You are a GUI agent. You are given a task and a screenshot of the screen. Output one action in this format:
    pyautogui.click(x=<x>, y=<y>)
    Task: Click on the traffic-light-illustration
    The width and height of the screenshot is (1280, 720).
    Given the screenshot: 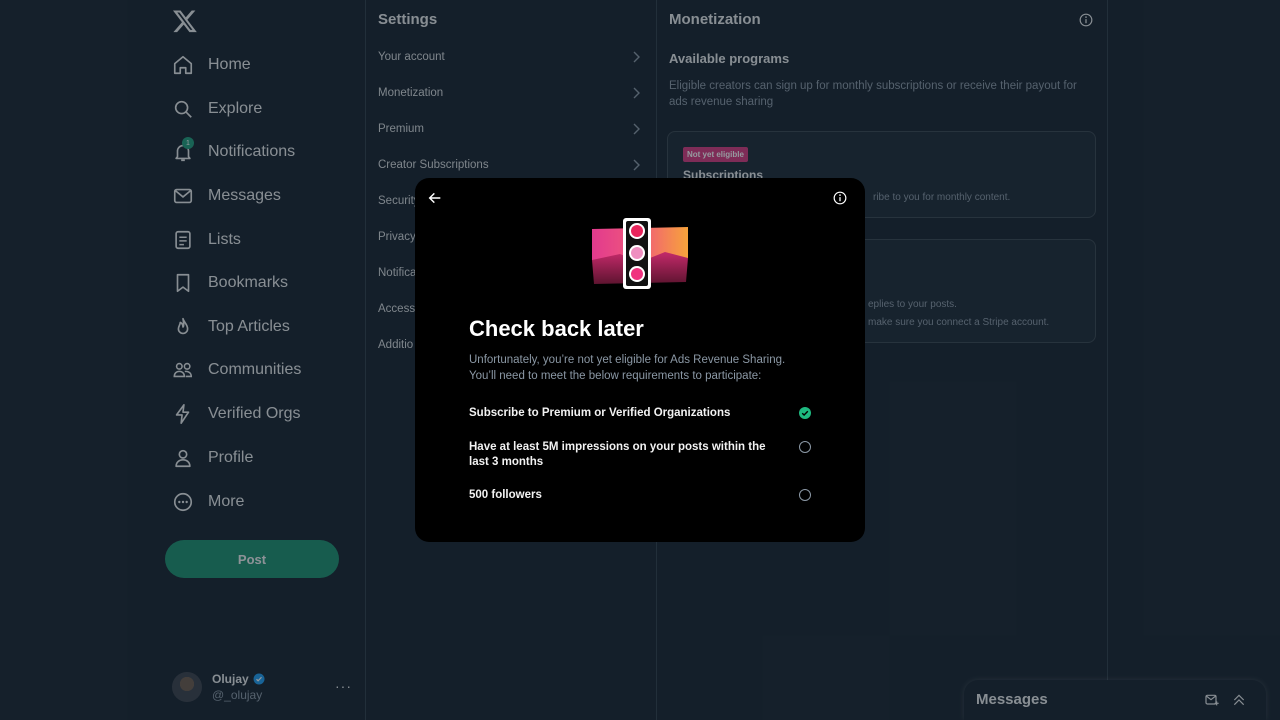 What is the action you would take?
    pyautogui.click(x=640, y=253)
    